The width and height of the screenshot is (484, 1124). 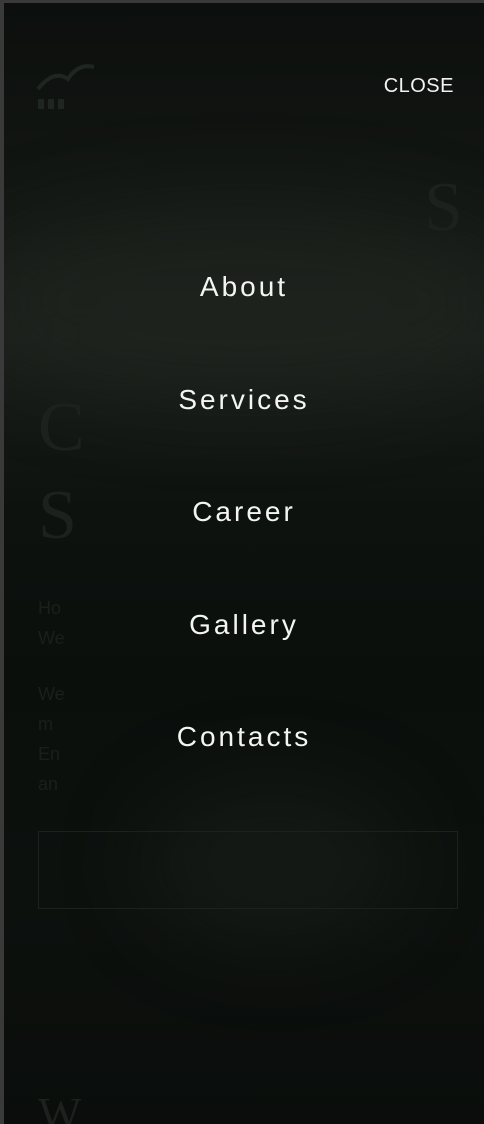 I want to click on close-menu-button: CLOSE, so click(x=419, y=86).